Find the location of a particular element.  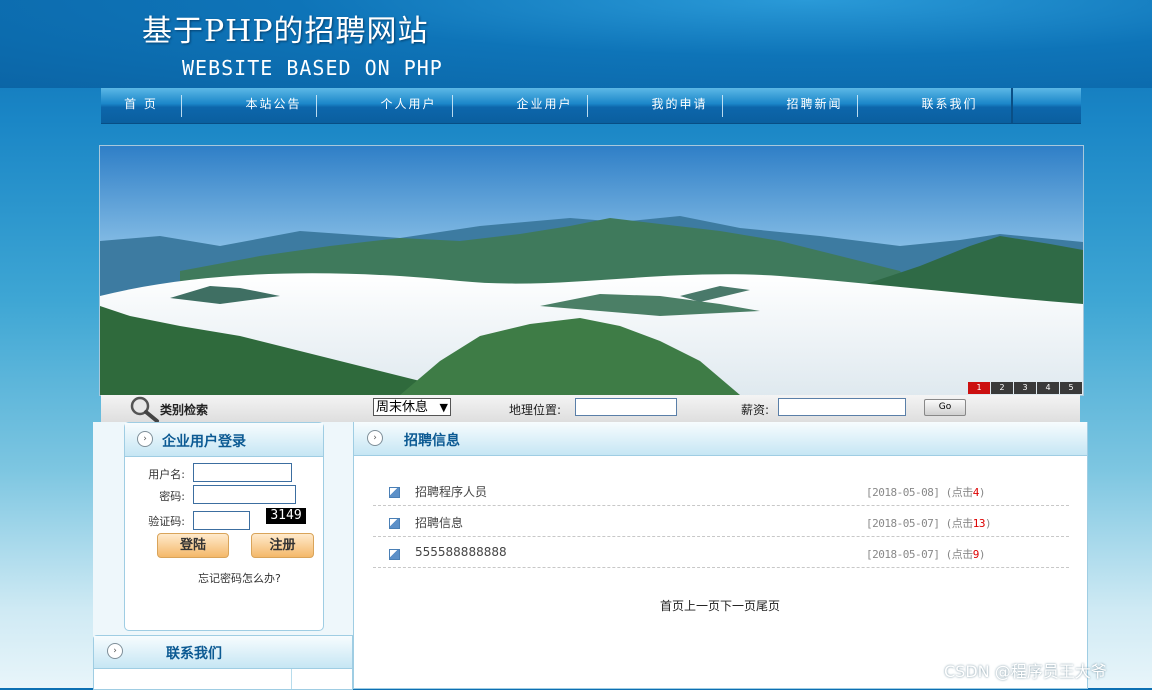

recruitment-title: 招聘信息 is located at coordinates (432, 441).